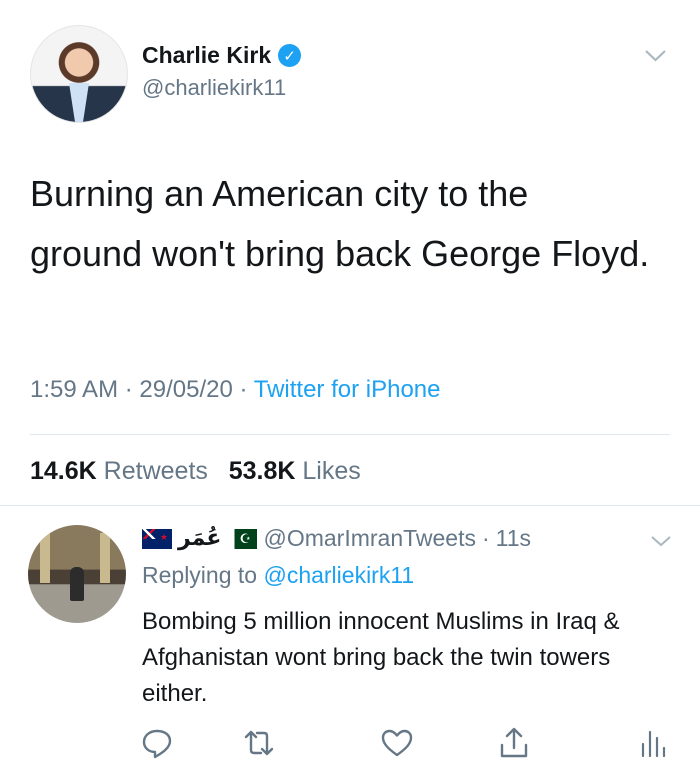  I want to click on tweet-meta: 1:59 AM · 29/05/20 · Twitter for iPhone, so click(235, 390).